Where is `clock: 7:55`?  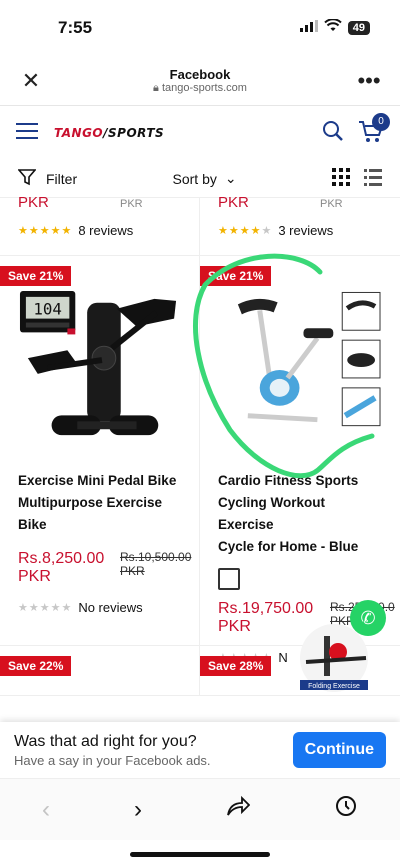
clock: 7:55 is located at coordinates (75, 27).